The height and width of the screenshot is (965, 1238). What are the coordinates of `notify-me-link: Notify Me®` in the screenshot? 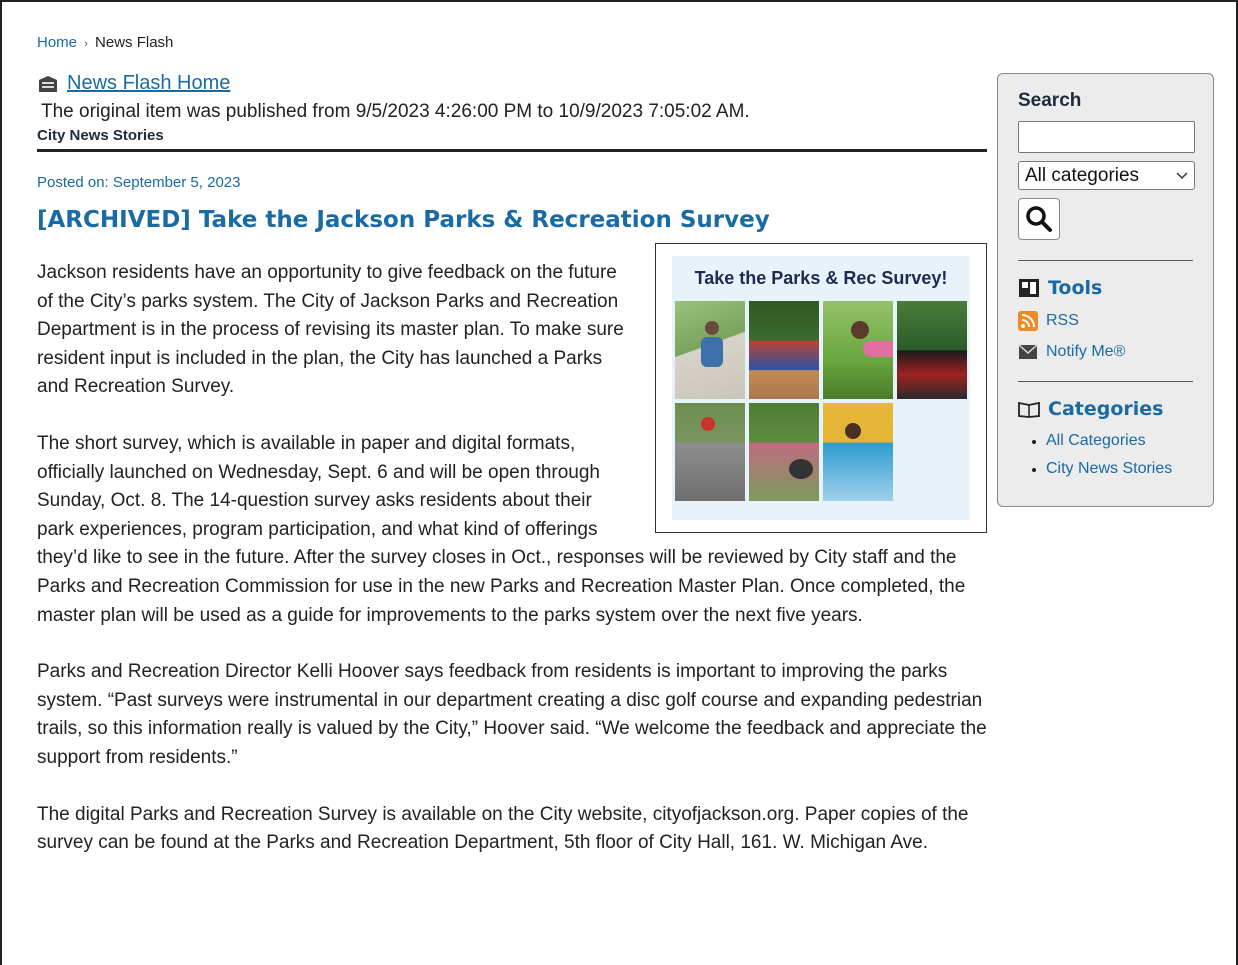 It's located at (1085, 352).